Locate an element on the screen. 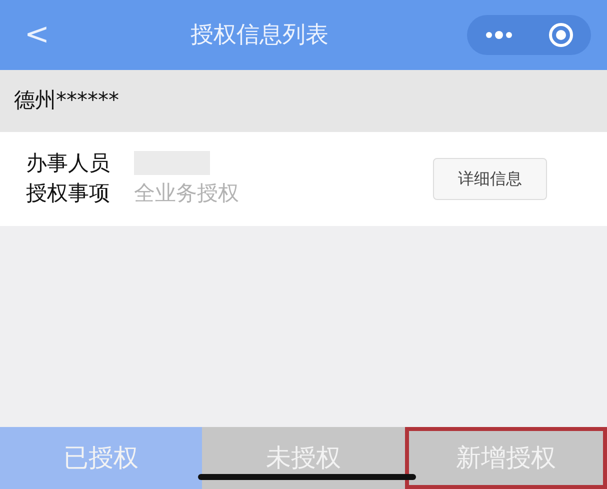 This screenshot has width=607, height=489. tab: 已授权 is located at coordinates (101, 458).